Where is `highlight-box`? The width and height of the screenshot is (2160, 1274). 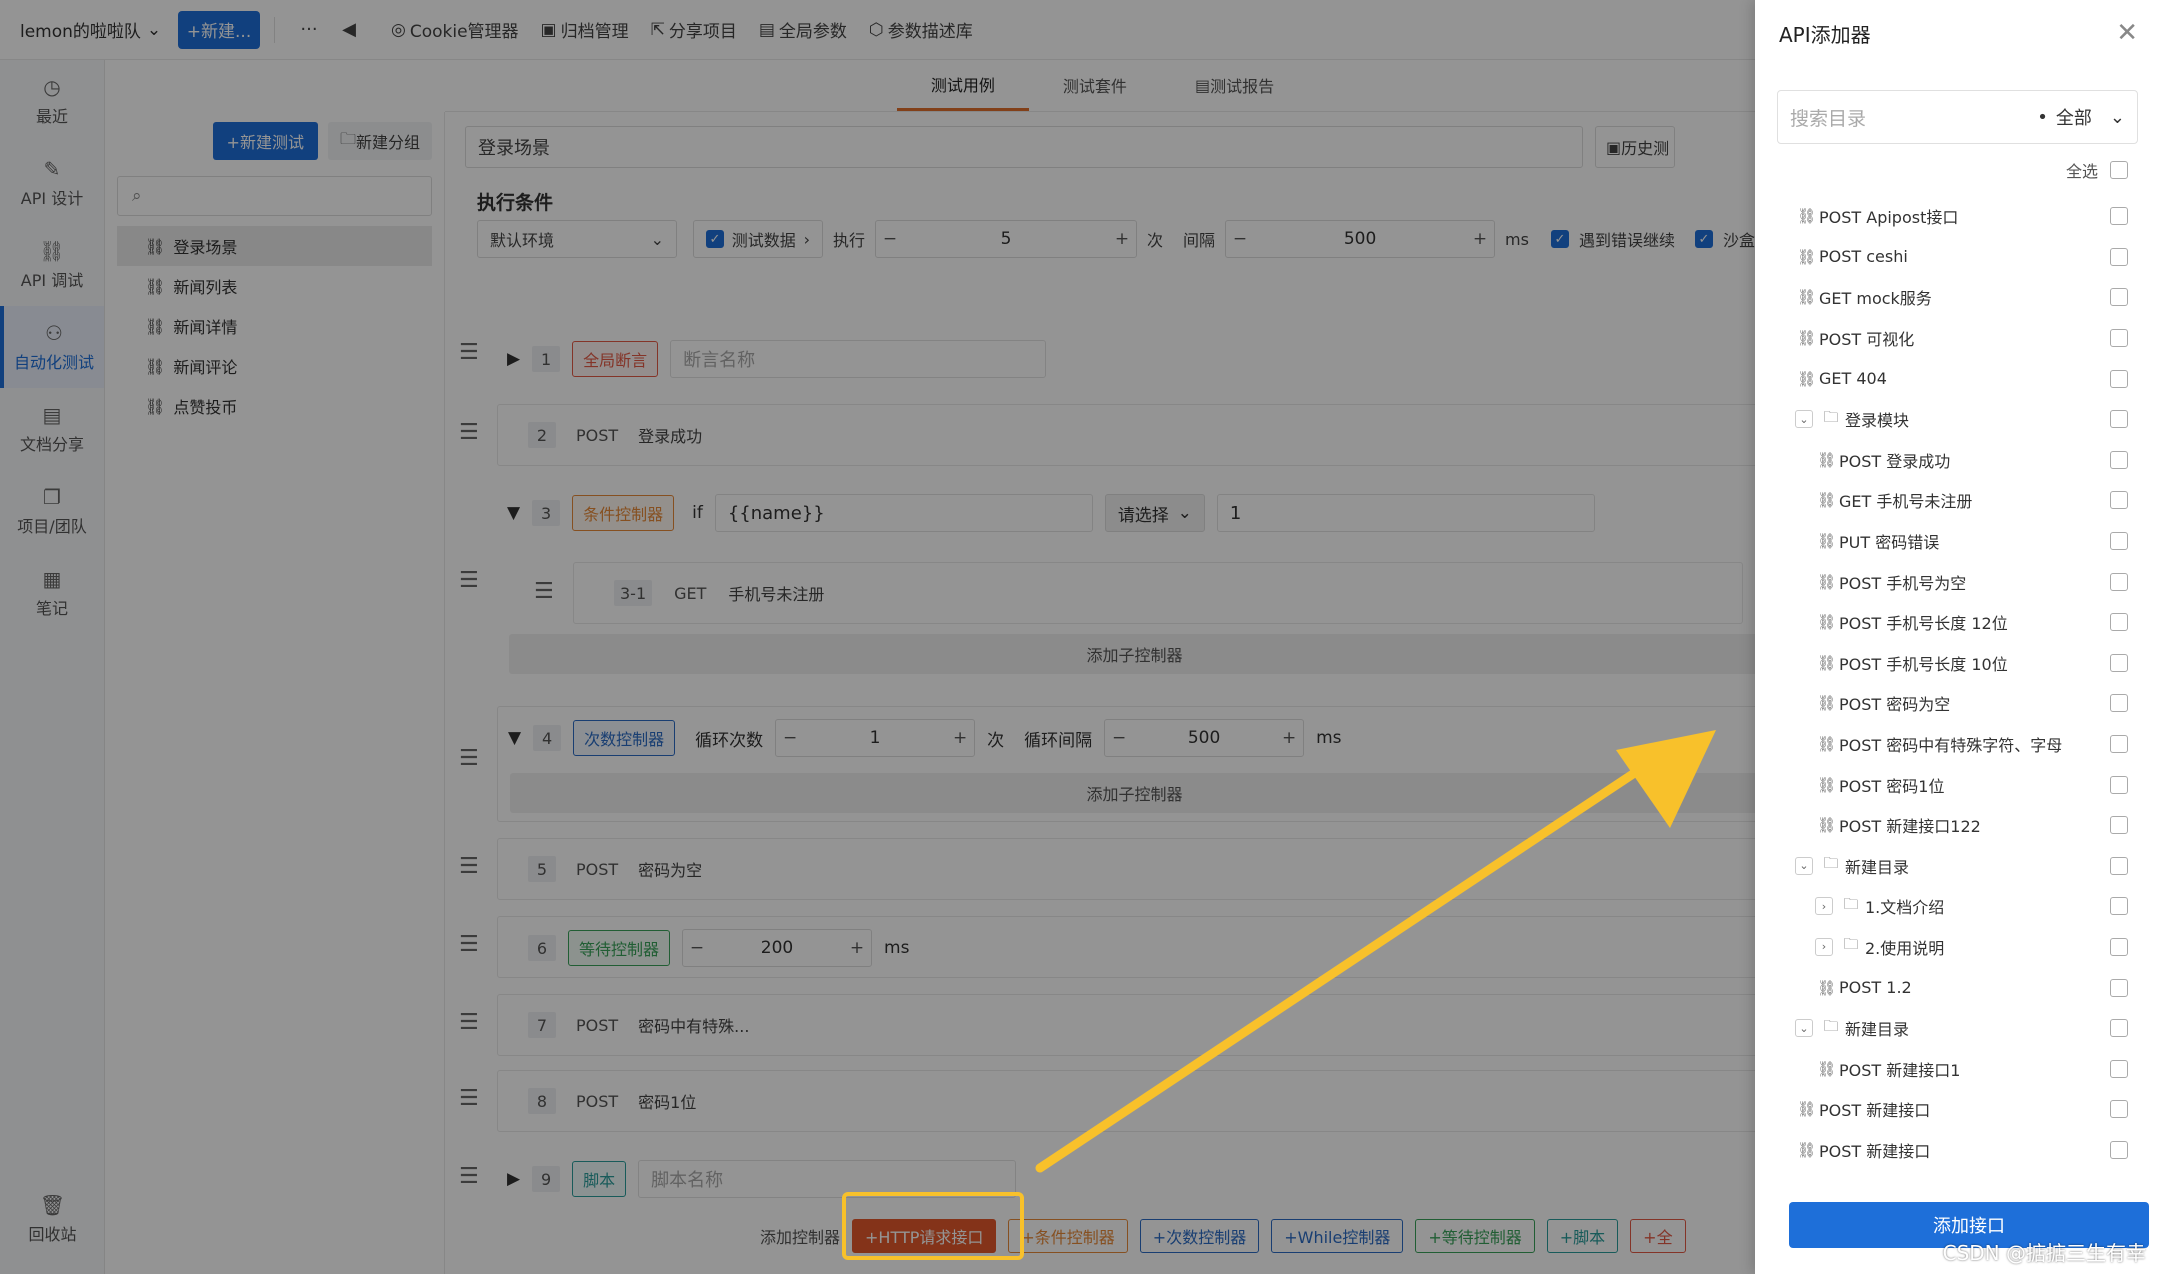
highlight-box is located at coordinates (933, 1226).